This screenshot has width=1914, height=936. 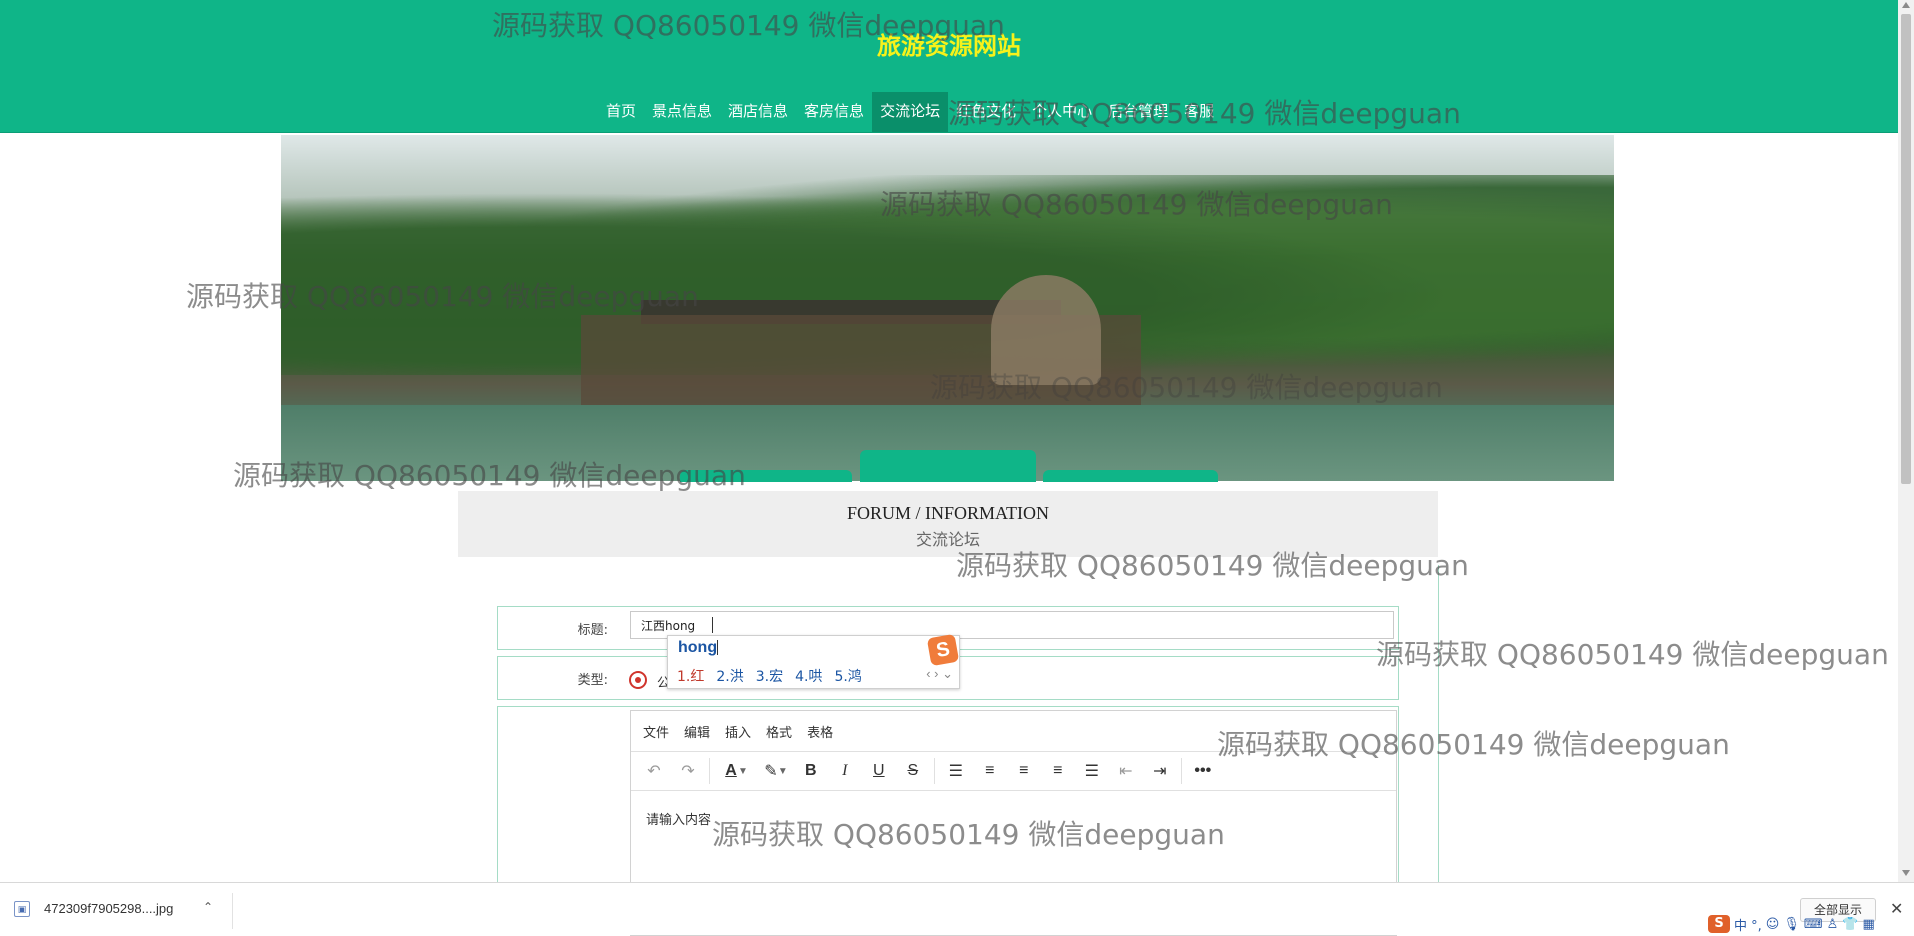 I want to click on nav-item-profile: 个人中心, so click(x=1062, y=112).